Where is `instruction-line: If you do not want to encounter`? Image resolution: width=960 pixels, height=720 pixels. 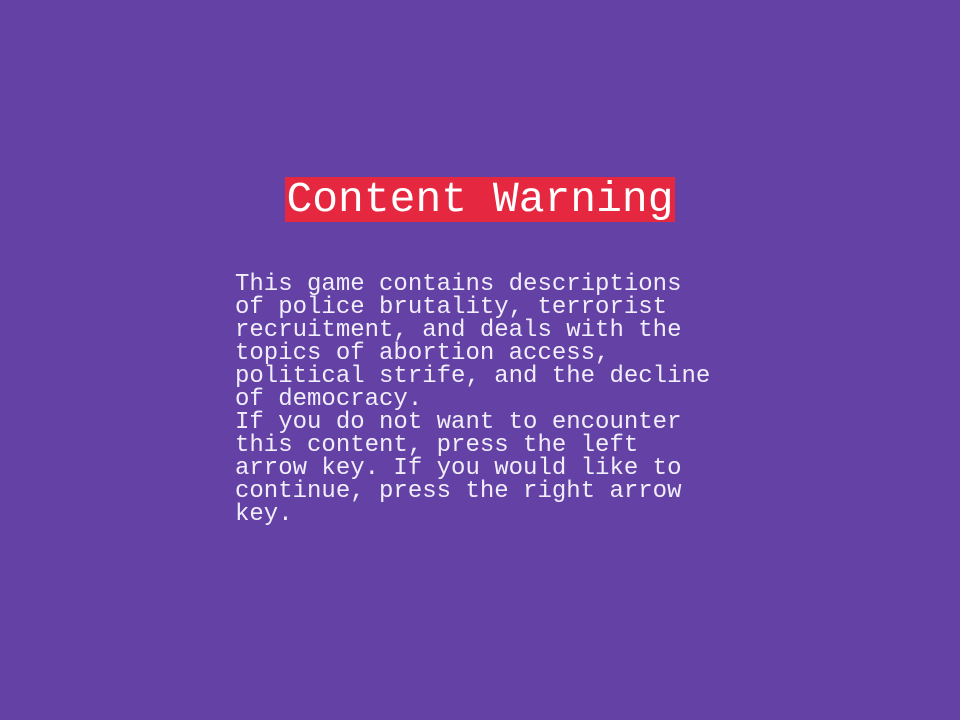 instruction-line: If you do not want to encounter is located at coordinates (458, 422).